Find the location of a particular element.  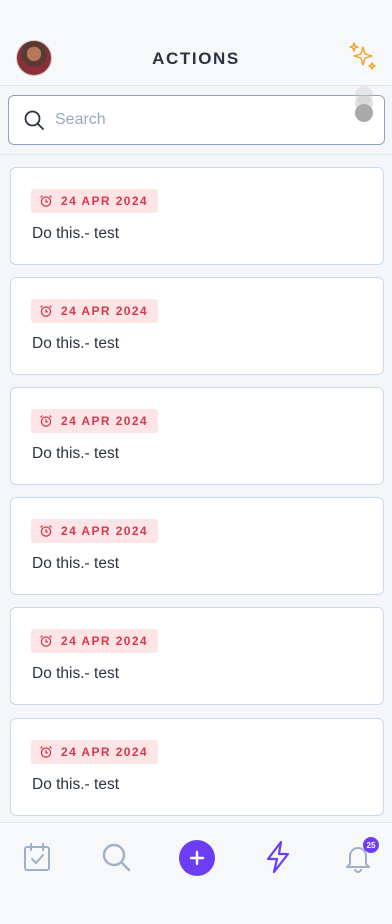

lightning-icon is located at coordinates (278, 857).